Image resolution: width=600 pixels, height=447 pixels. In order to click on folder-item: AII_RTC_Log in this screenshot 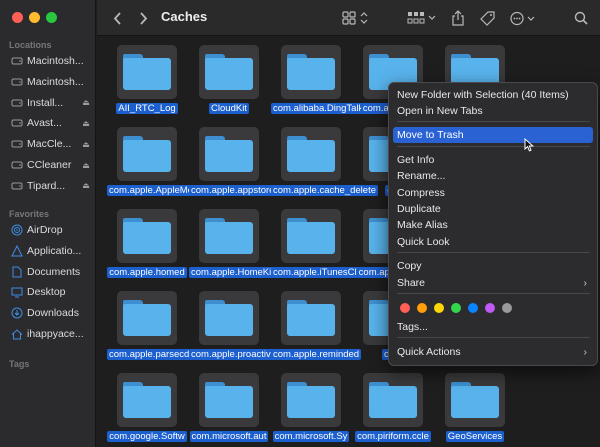, I will do `click(147, 86)`.